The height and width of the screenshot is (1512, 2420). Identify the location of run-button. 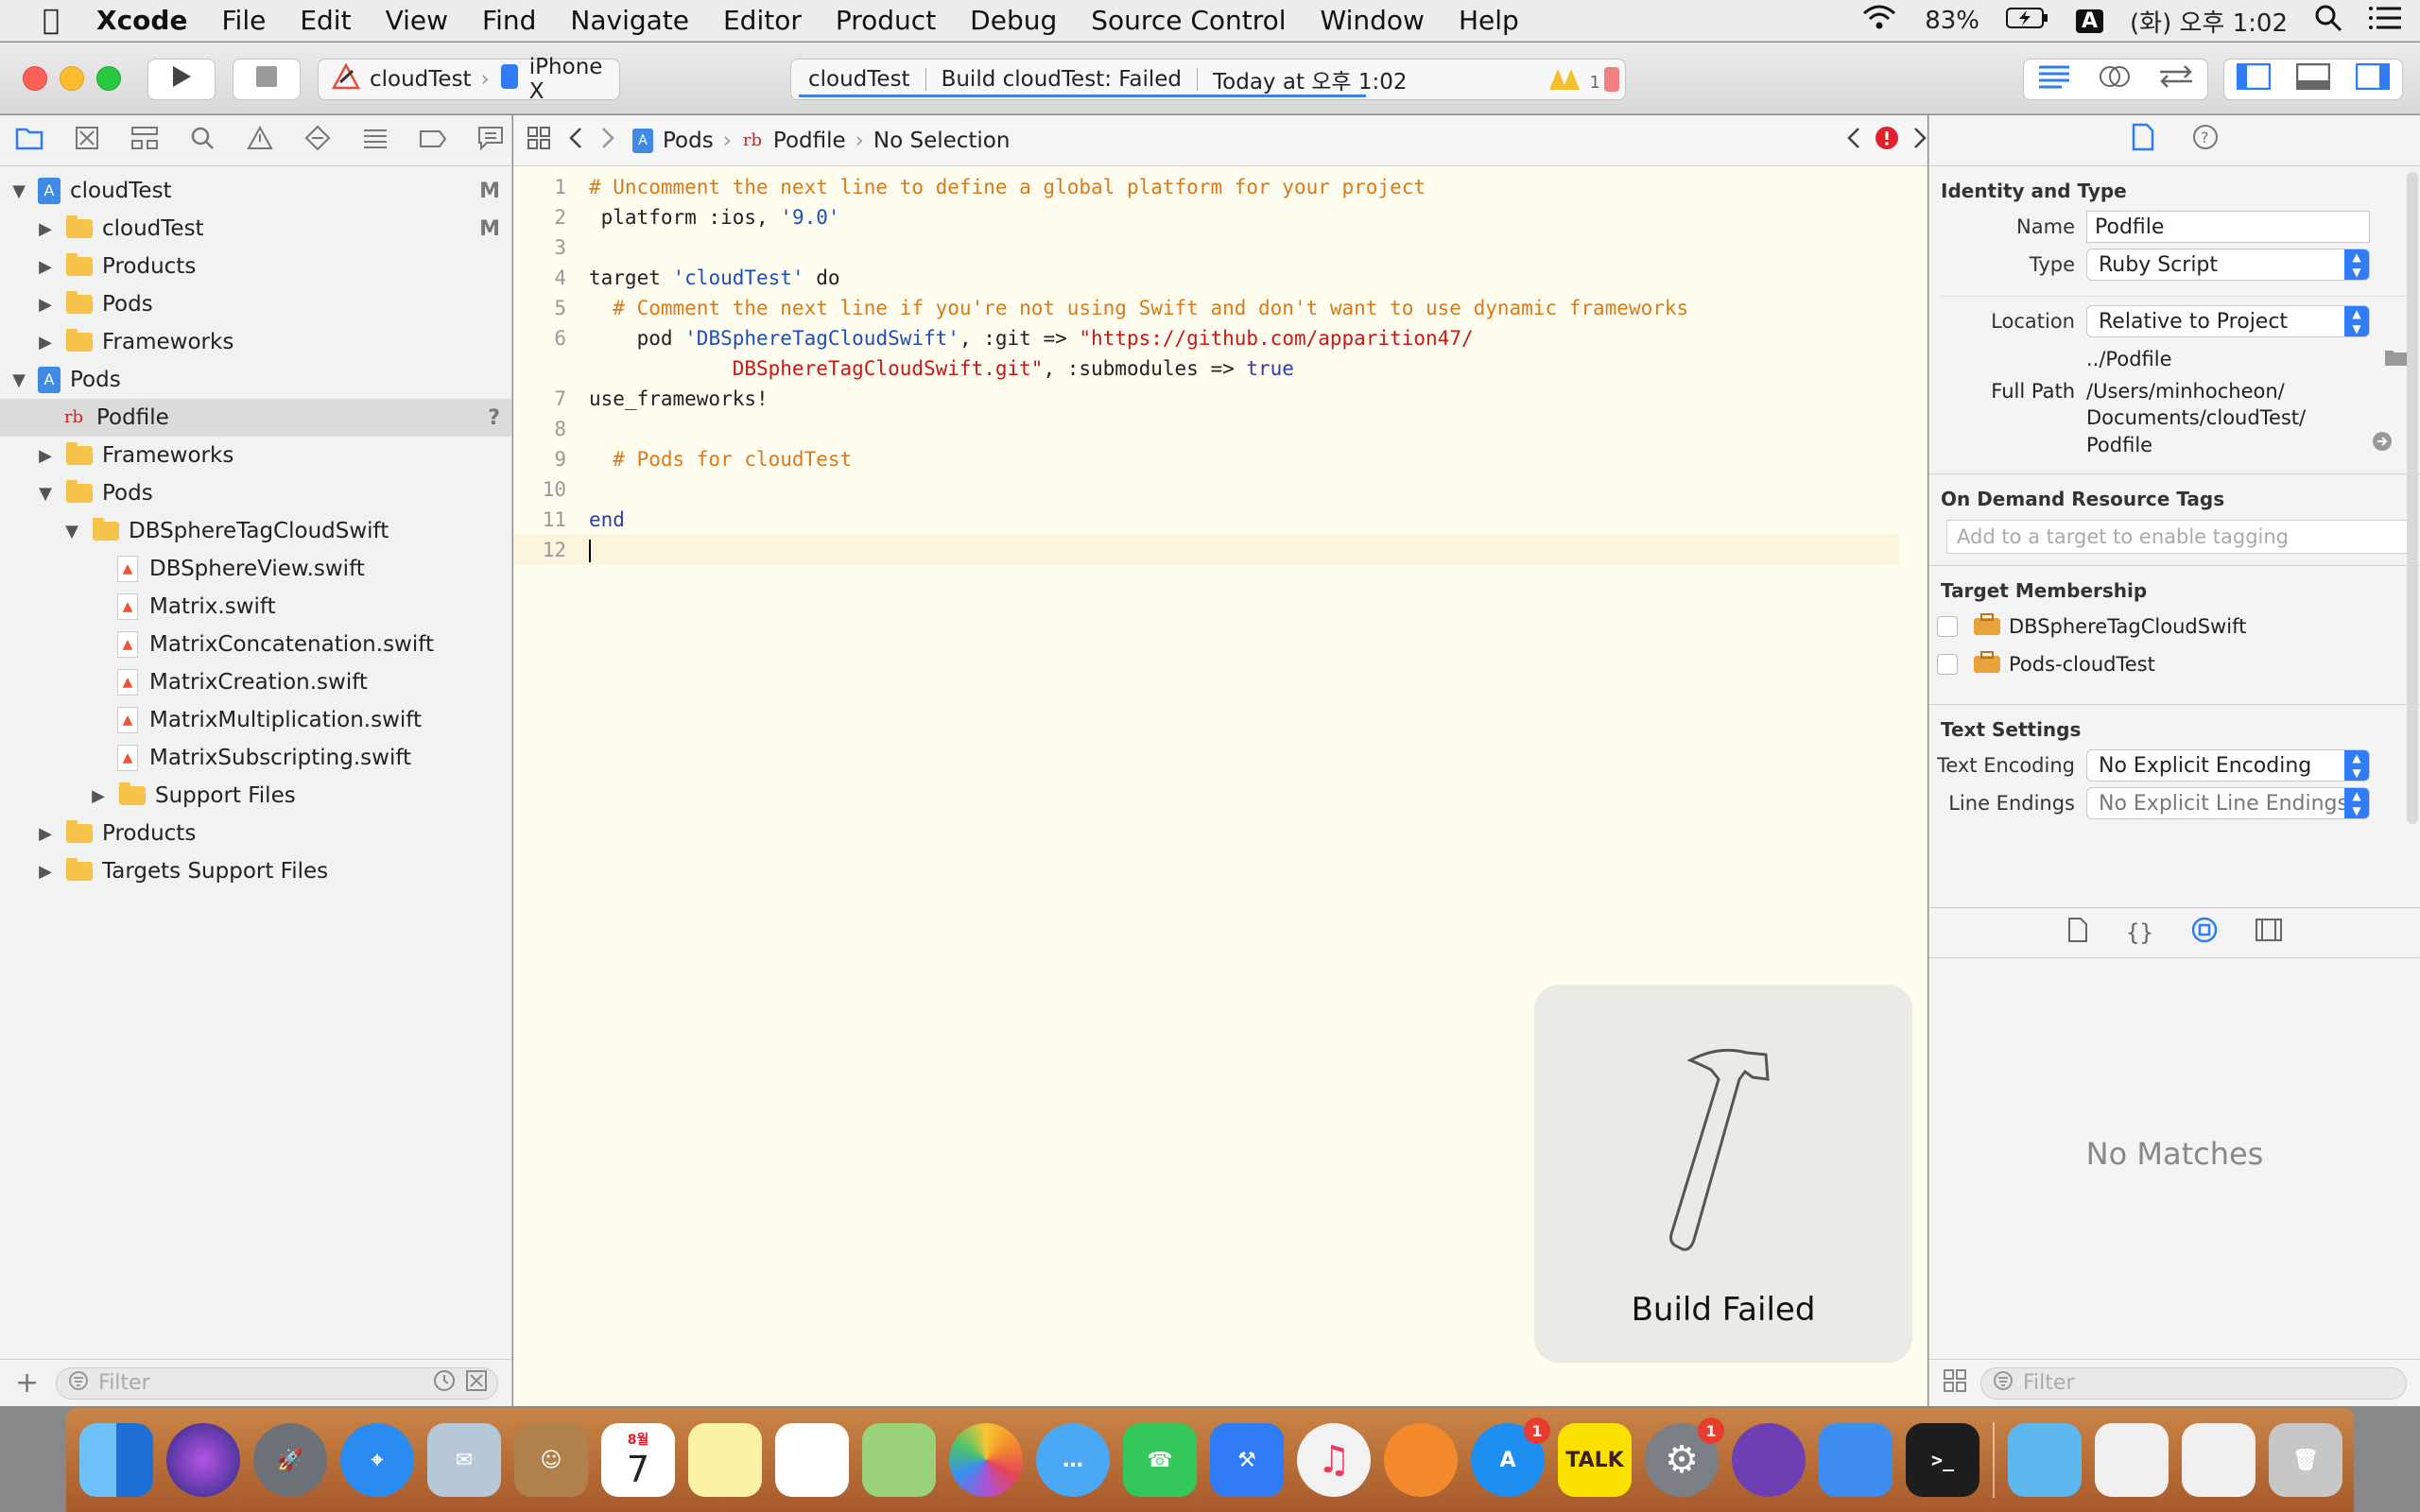
(181, 79).